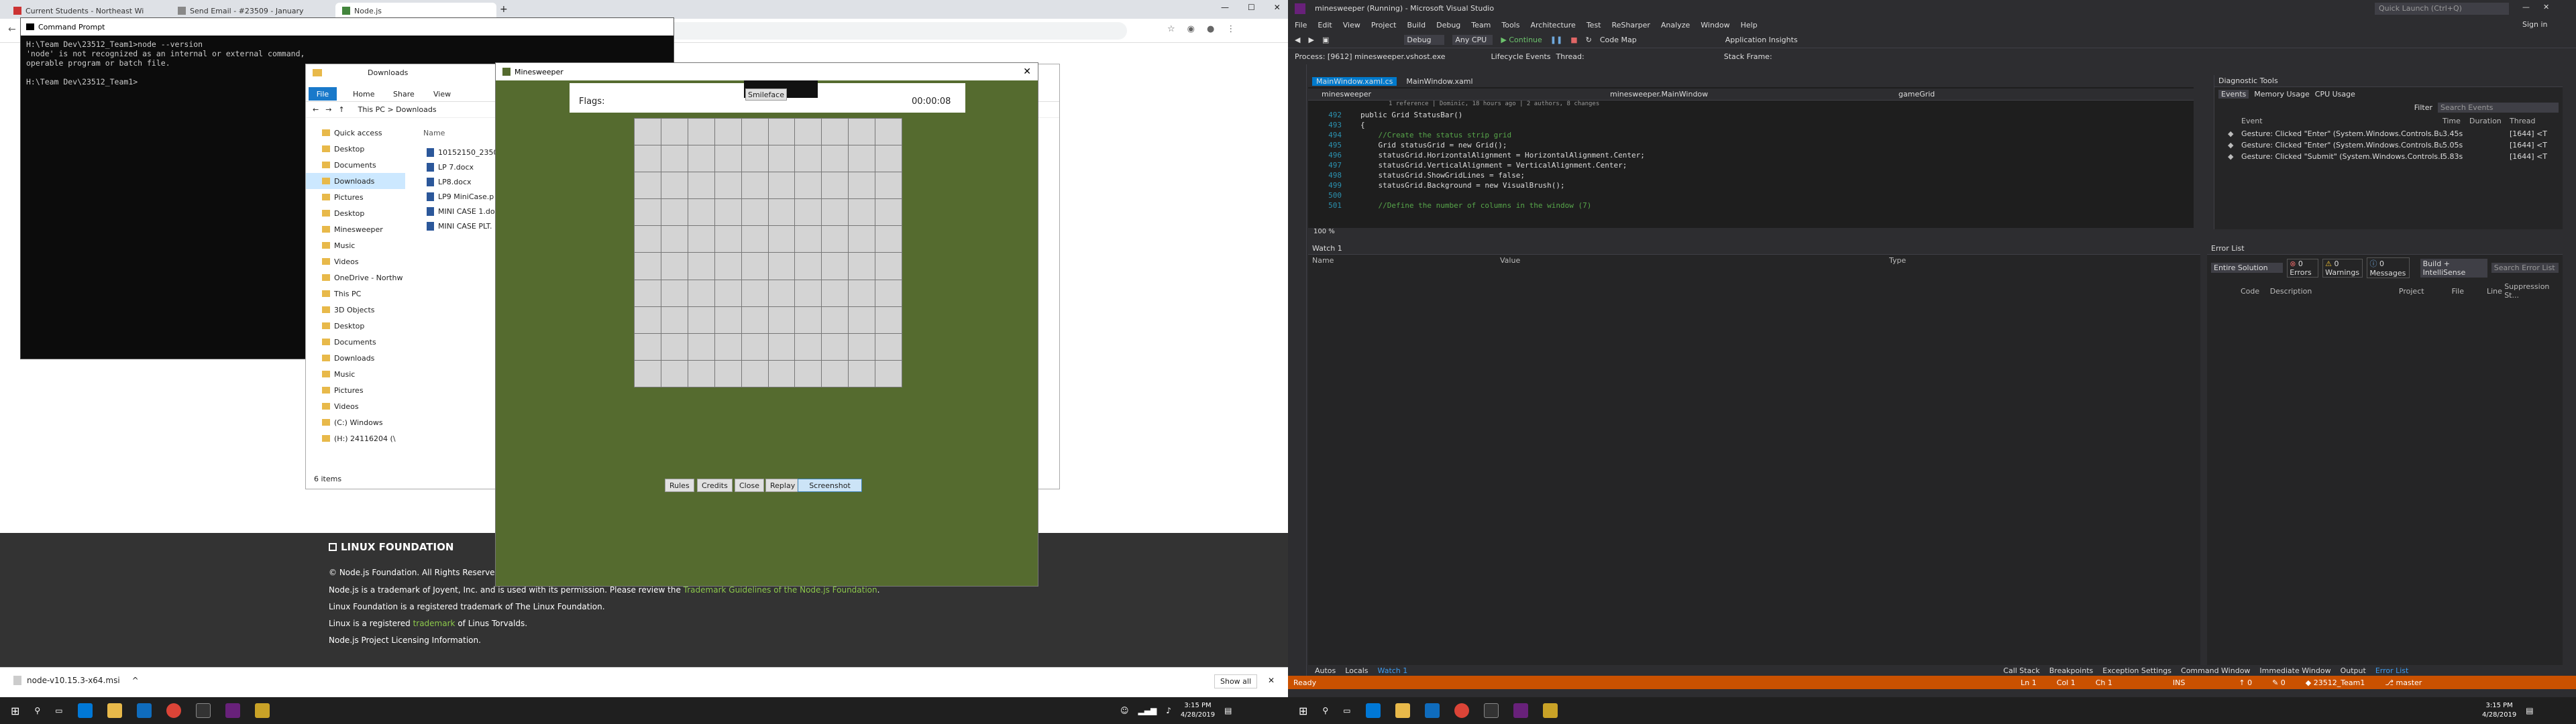  I want to click on cmd-icon, so click(203, 710).